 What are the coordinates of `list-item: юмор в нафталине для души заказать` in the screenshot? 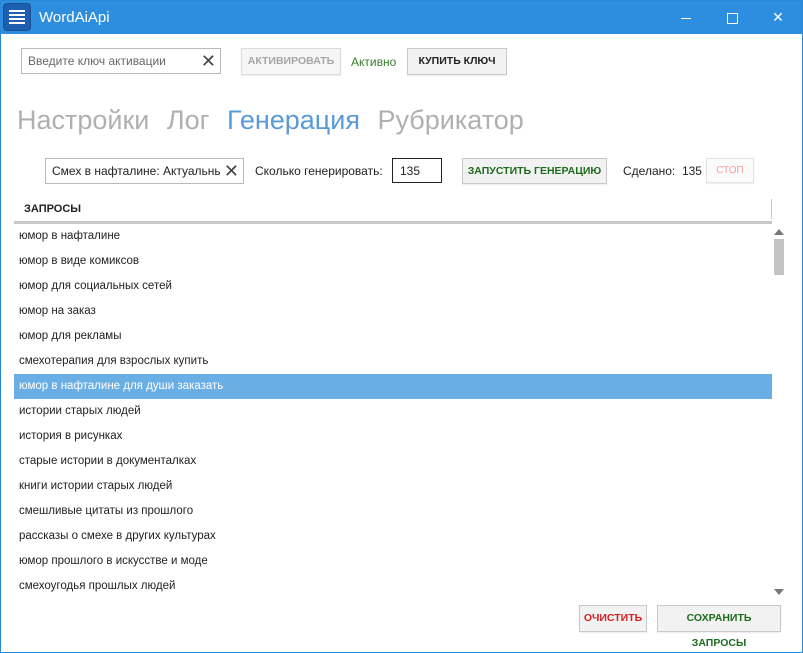 It's located at (393, 386).